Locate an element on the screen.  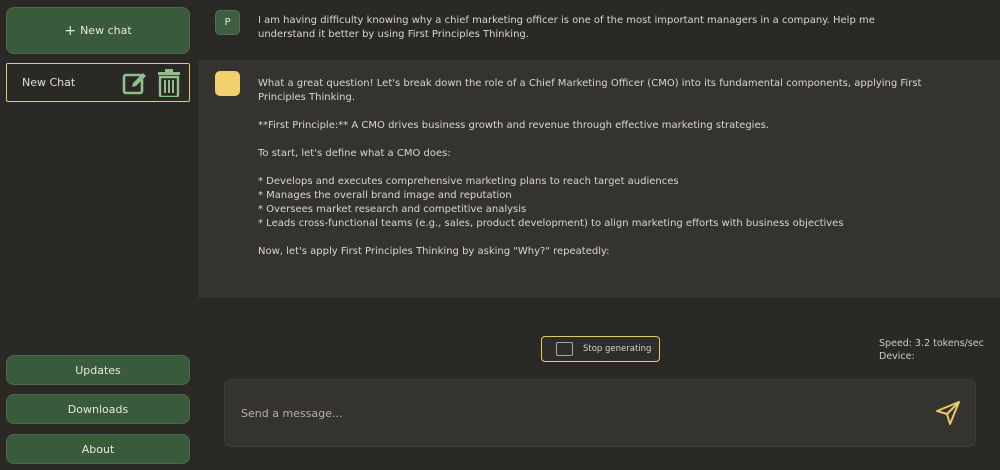
message-input is located at coordinates (579, 413).